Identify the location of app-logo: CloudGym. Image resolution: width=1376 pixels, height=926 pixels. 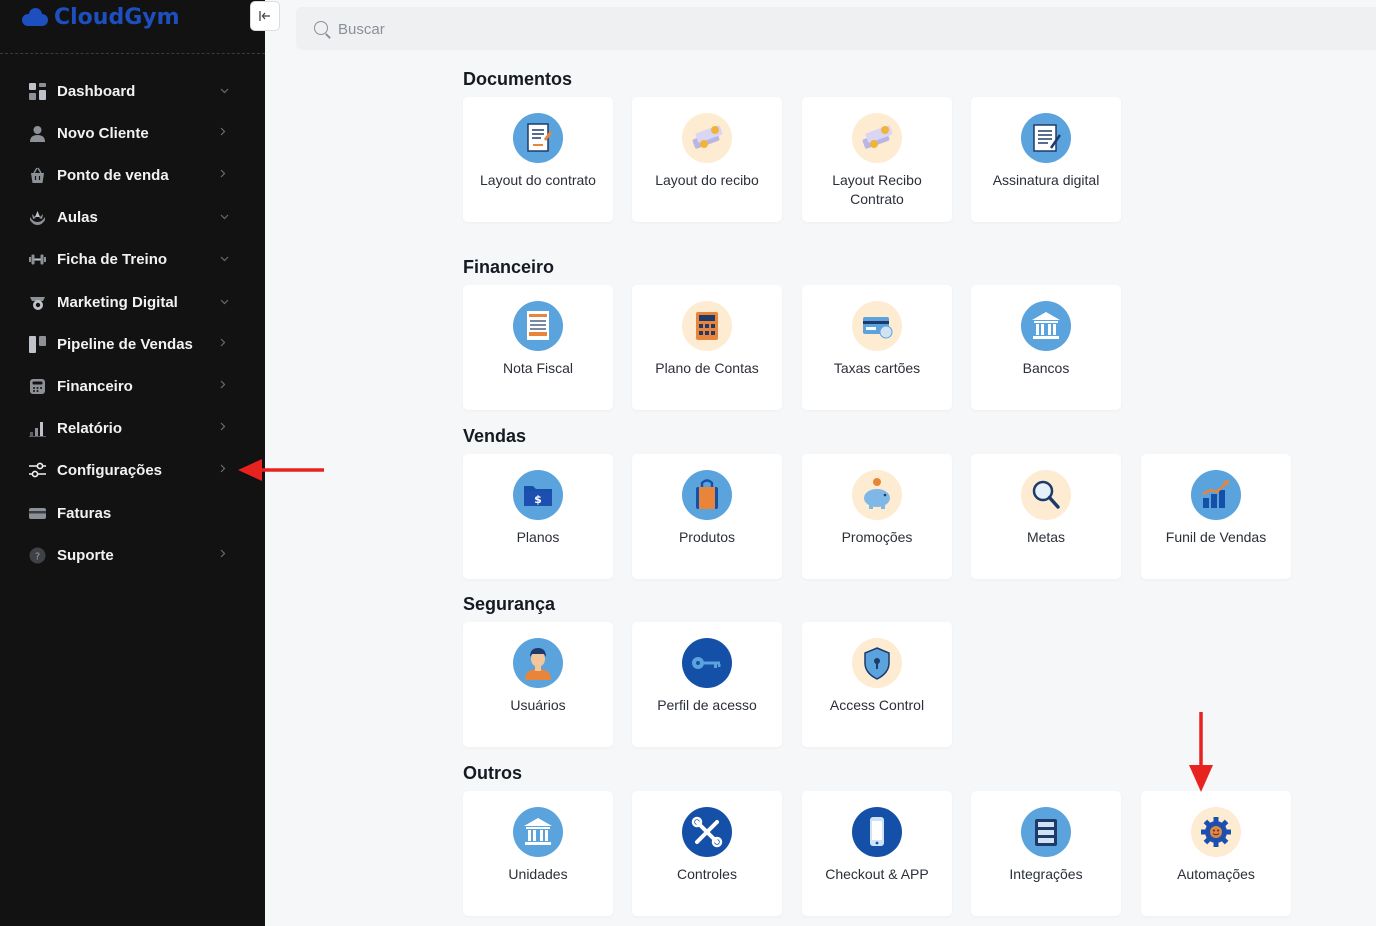
(100, 17).